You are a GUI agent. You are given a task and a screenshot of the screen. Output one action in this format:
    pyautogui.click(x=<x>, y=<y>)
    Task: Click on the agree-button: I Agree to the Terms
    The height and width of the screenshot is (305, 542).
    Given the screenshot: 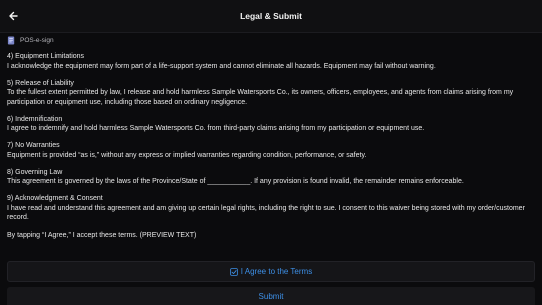 What is the action you would take?
    pyautogui.click(x=271, y=271)
    